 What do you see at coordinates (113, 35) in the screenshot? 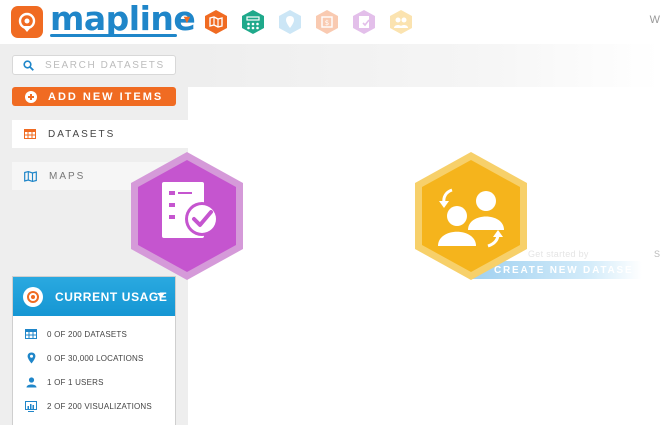
I see `logo-underline` at bounding box center [113, 35].